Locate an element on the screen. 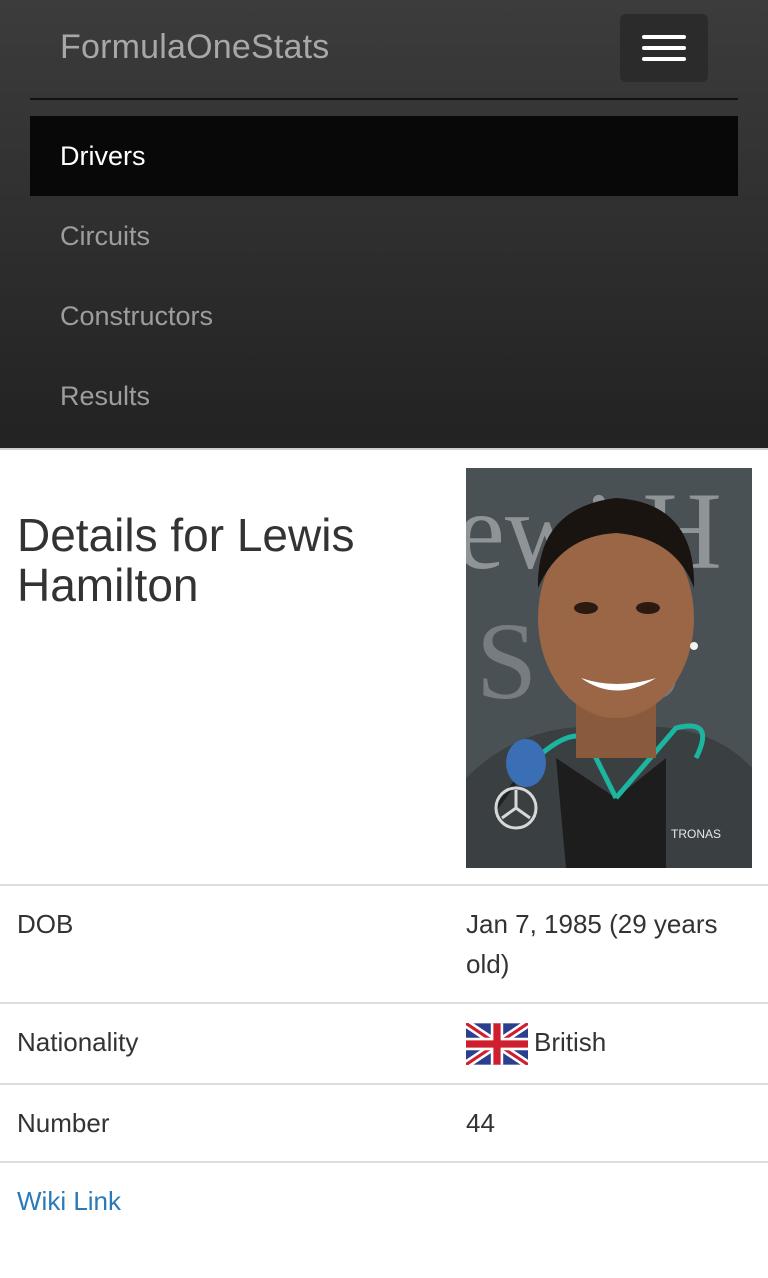 This screenshot has width=768, height=1278. uk-flag-icon is located at coordinates (497, 1044).